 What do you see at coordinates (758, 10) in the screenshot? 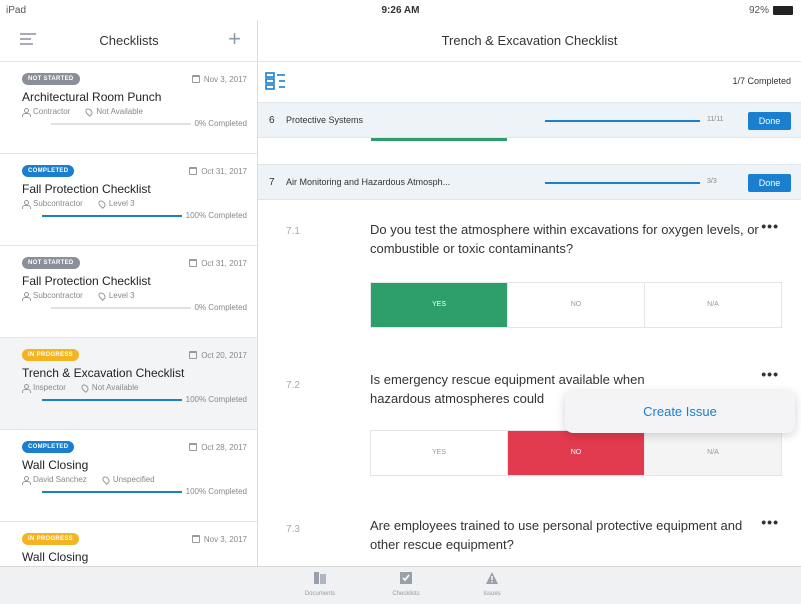
I see `battery-percent: 92%` at bounding box center [758, 10].